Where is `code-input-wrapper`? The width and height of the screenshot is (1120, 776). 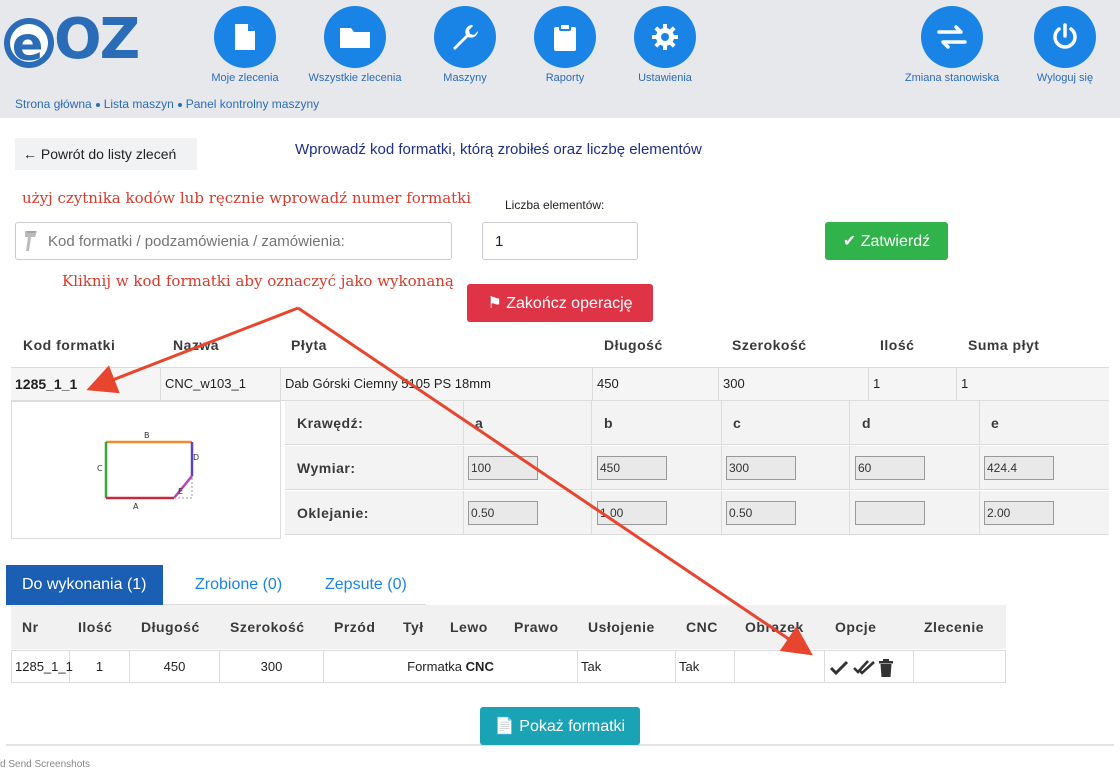
code-input-wrapper is located at coordinates (233, 241).